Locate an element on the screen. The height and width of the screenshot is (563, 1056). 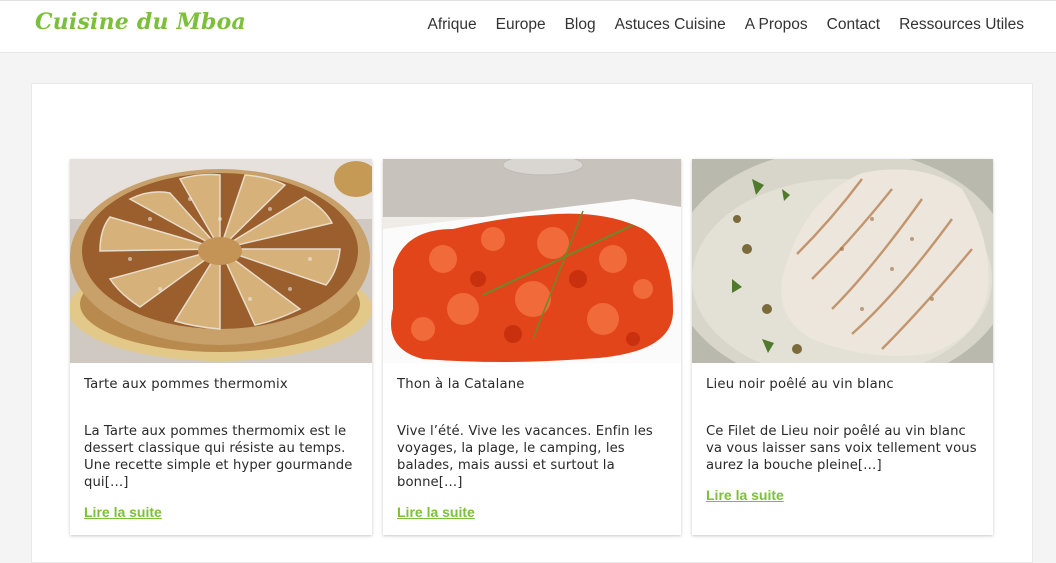
post-title: Lieu noir poêlé au vin blanc is located at coordinates (800, 384).